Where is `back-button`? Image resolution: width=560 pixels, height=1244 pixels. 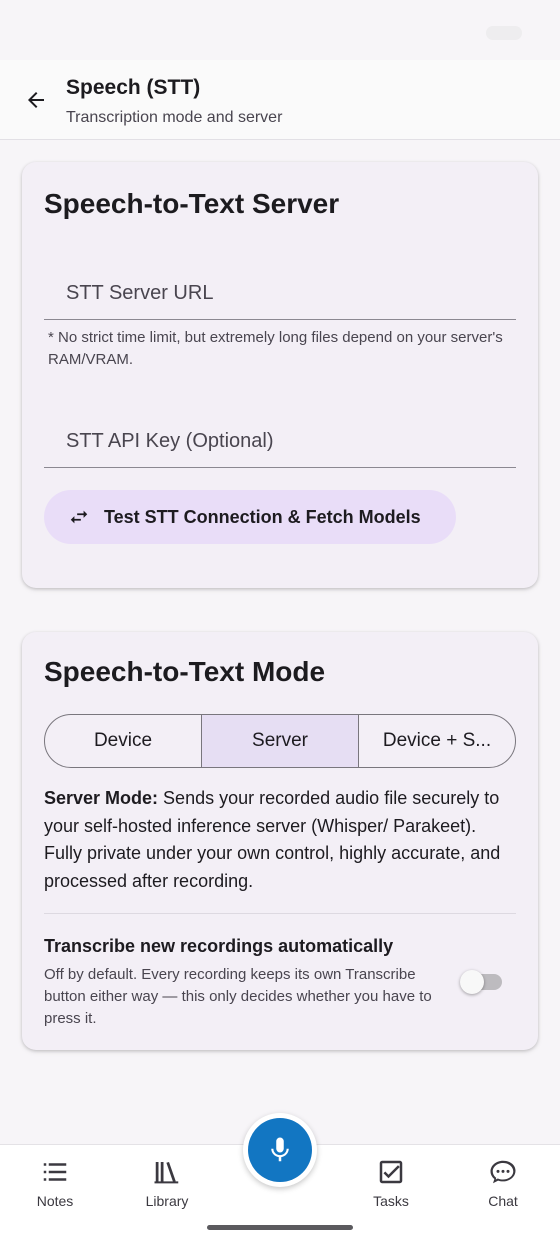 back-button is located at coordinates (36, 100).